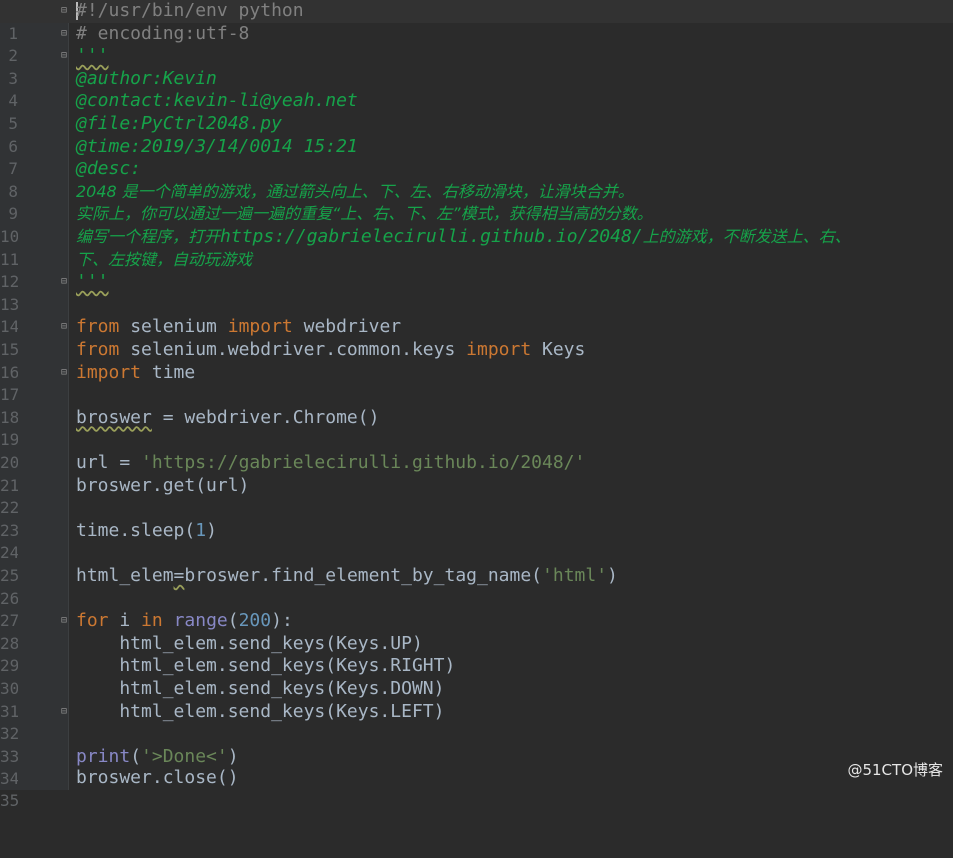 This screenshot has width=953, height=858. What do you see at coordinates (201, 530) in the screenshot?
I see `number-literal: 1` at bounding box center [201, 530].